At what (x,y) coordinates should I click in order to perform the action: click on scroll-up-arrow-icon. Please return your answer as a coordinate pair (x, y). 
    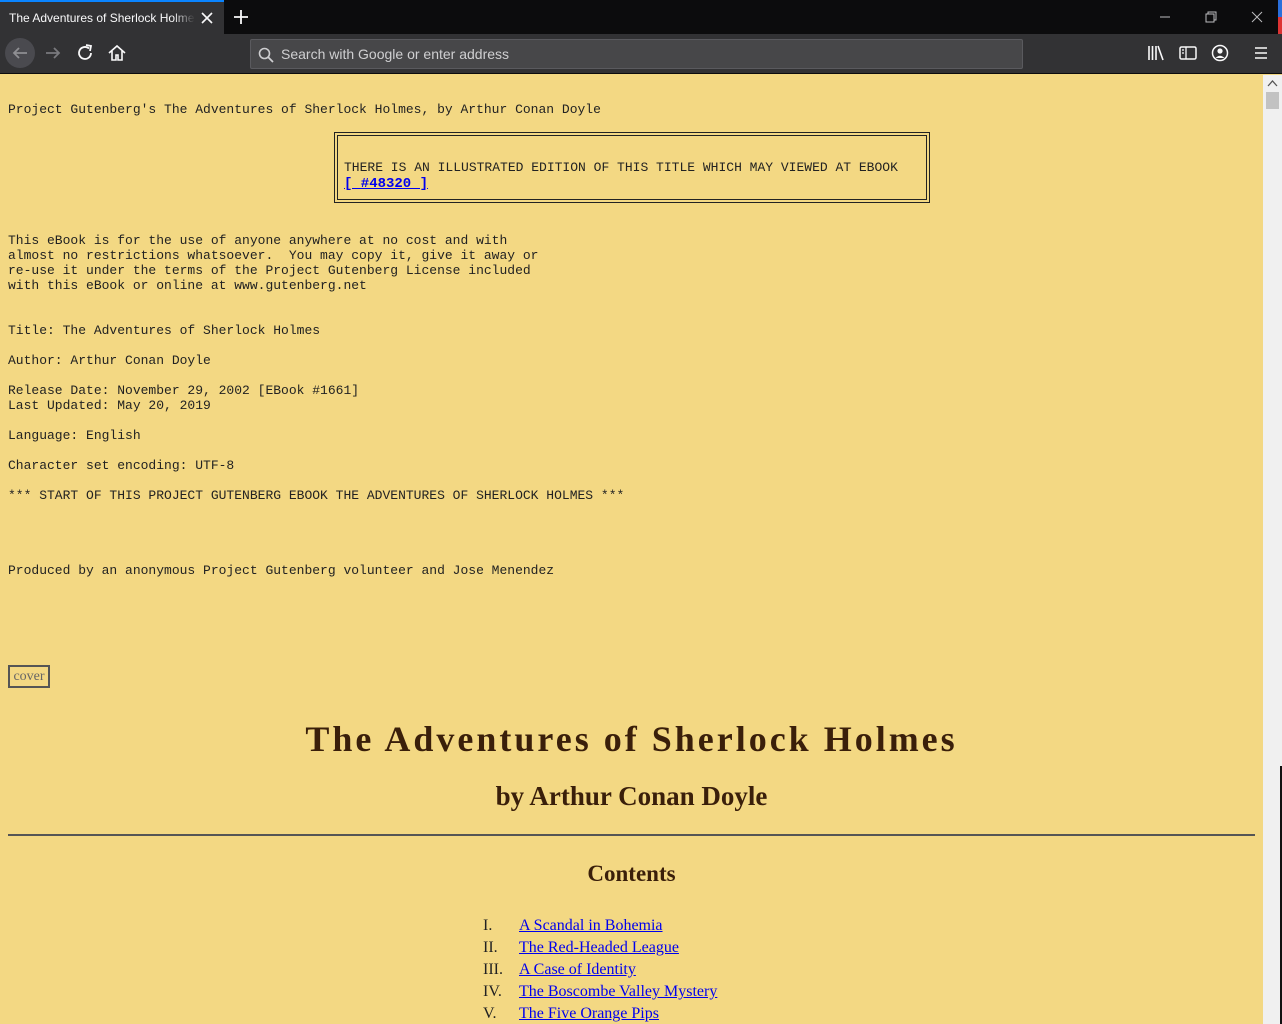
    Looking at the image, I should click on (1272, 83).